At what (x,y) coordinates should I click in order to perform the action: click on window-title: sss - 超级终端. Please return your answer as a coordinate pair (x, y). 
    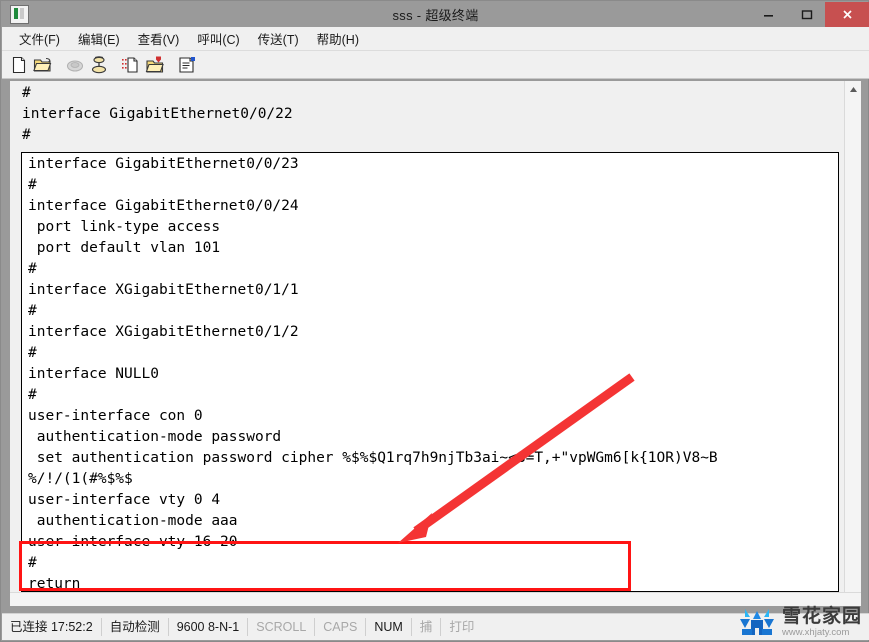
    Looking at the image, I should click on (435, 15).